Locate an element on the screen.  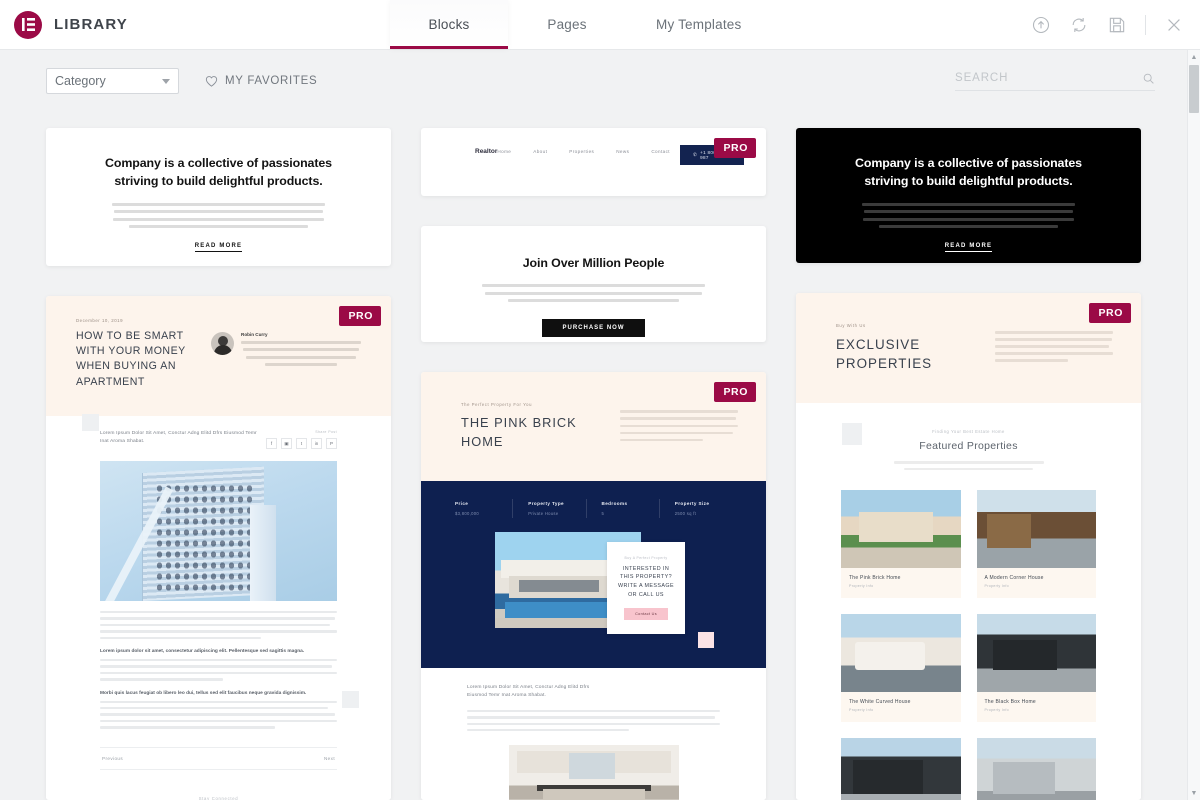
join-cta: PURCHASE NOW is located at coordinates (593, 327).